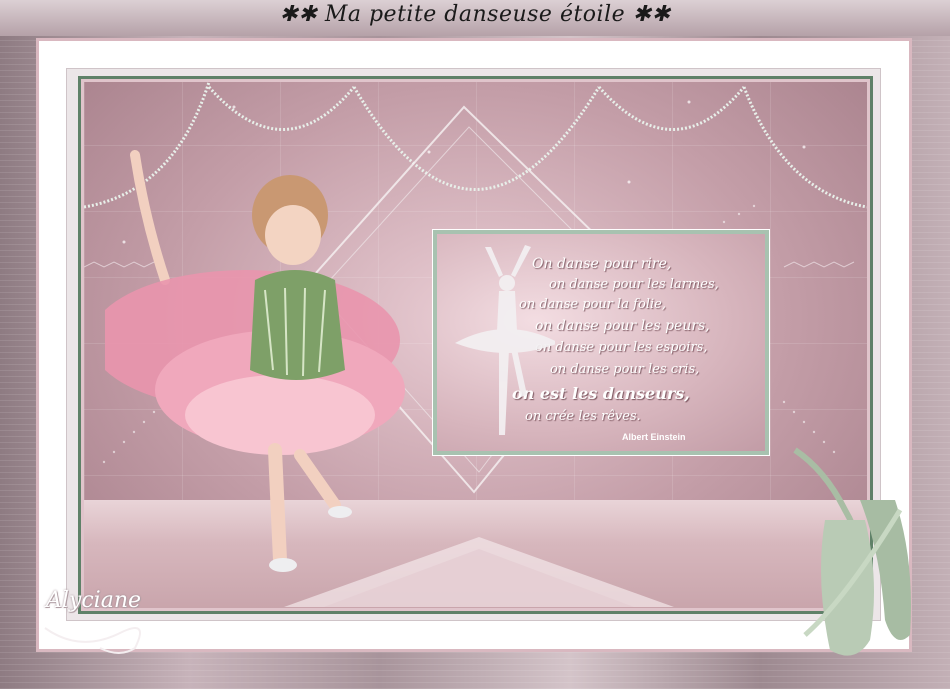  What do you see at coordinates (654, 437) in the screenshot?
I see `quote-author: Albert Einstein` at bounding box center [654, 437].